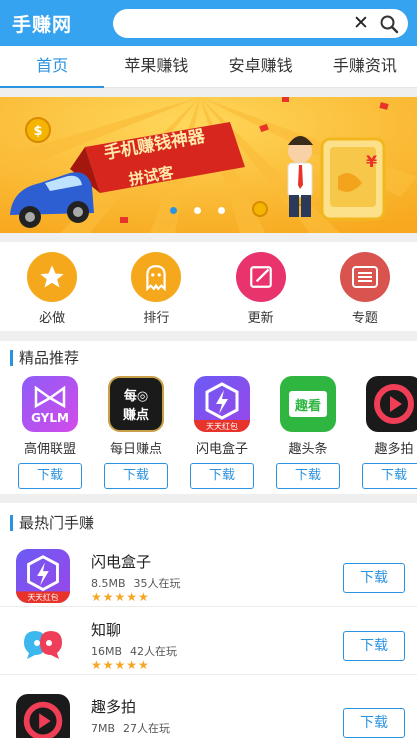 The height and width of the screenshot is (738, 417). I want to click on category-tabs: 首页 苹果赚钱 安卓赚钱 手赚资讯, so click(208, 67).